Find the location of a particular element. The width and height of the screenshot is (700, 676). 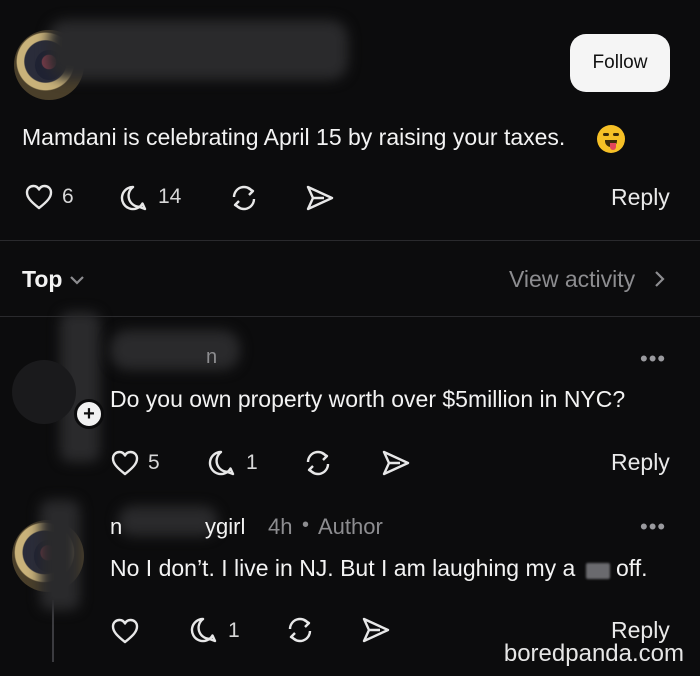

author-reply-count: 1 is located at coordinates (234, 630).